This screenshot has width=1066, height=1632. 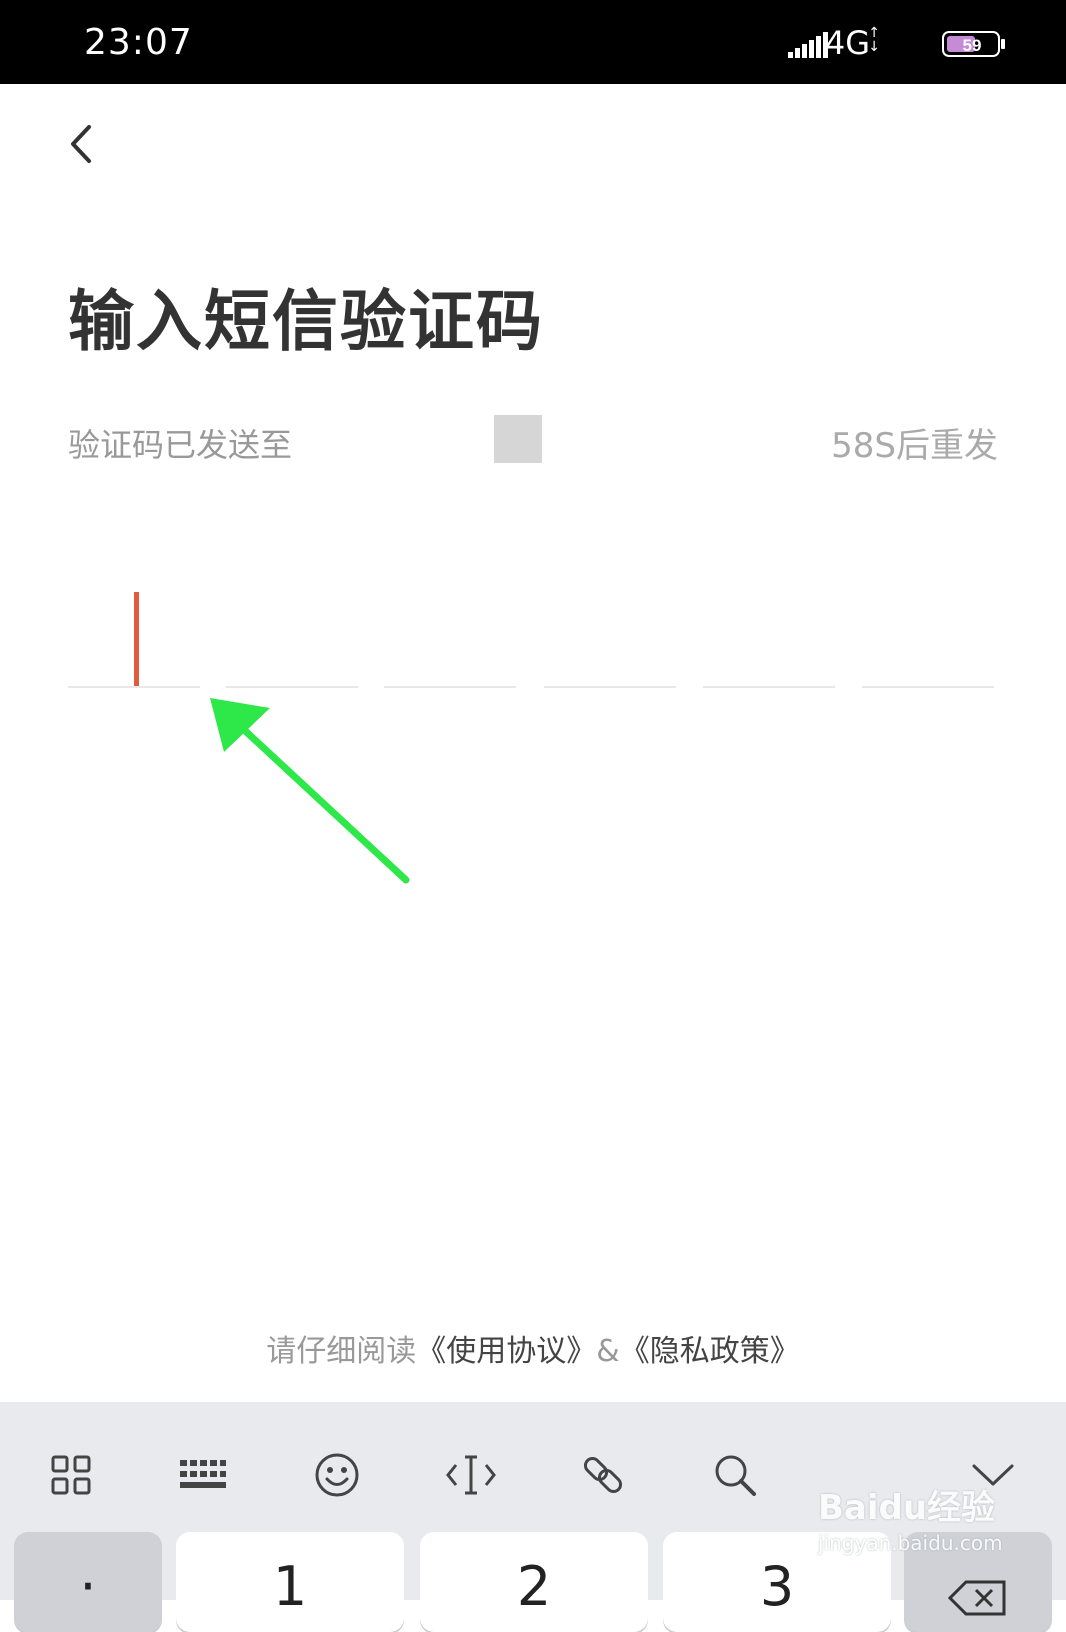 What do you see at coordinates (88, 1582) in the screenshot?
I see `symbol-key: ·` at bounding box center [88, 1582].